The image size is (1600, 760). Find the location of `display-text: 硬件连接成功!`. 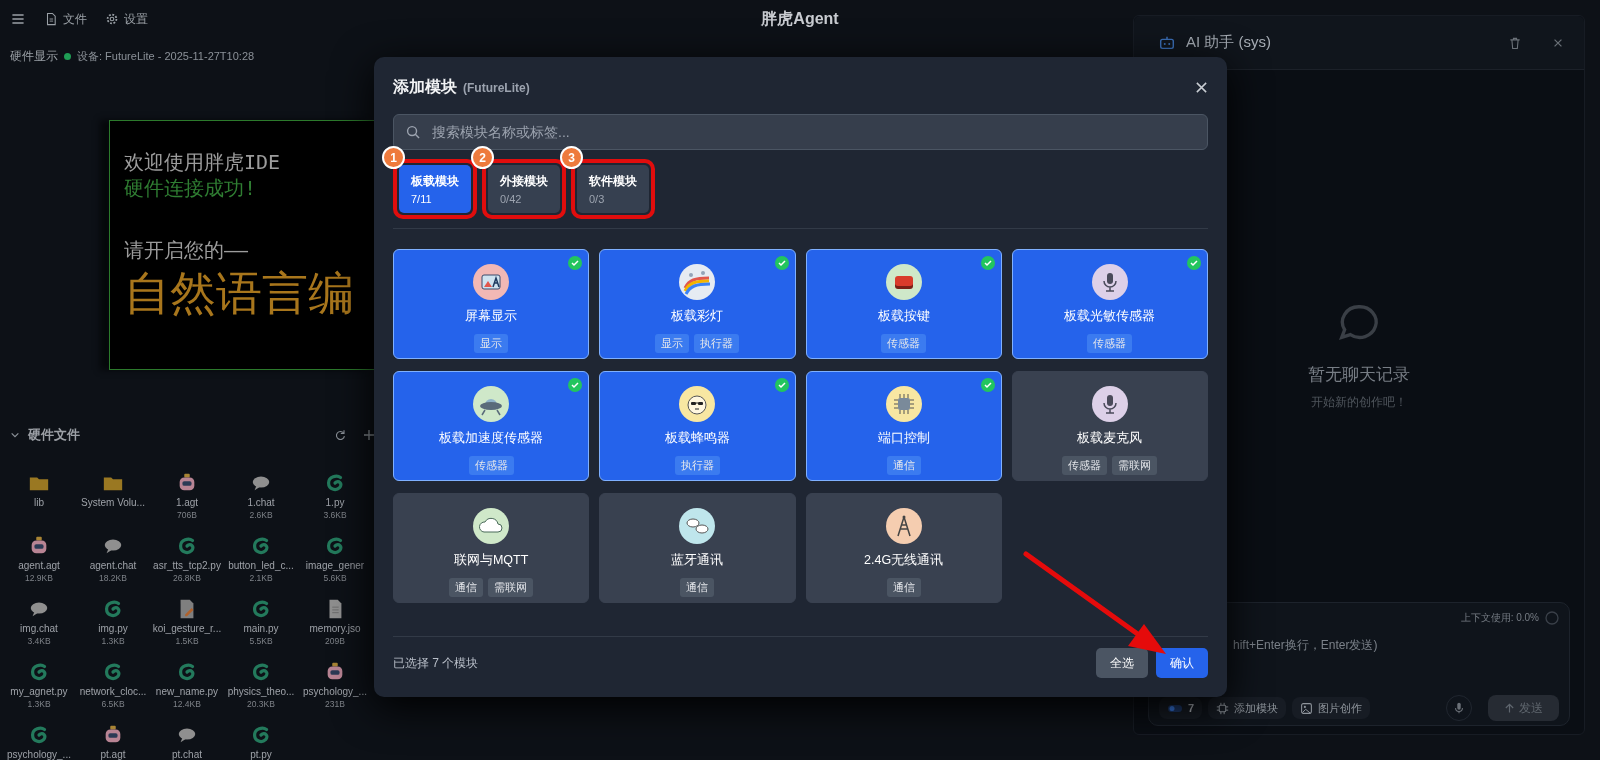

display-text: 硬件连接成功! is located at coordinates (191, 188).